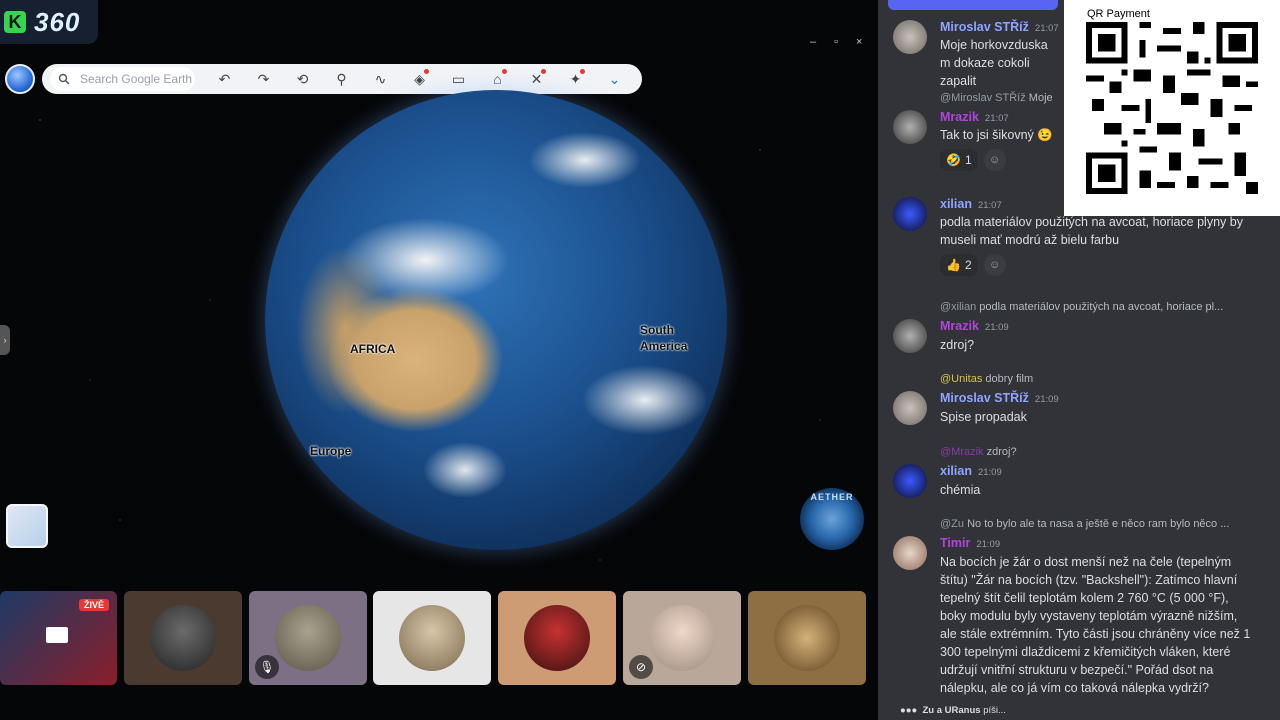 The width and height of the screenshot is (1280, 720). I want to click on maximize-button: ▫, so click(836, 42).